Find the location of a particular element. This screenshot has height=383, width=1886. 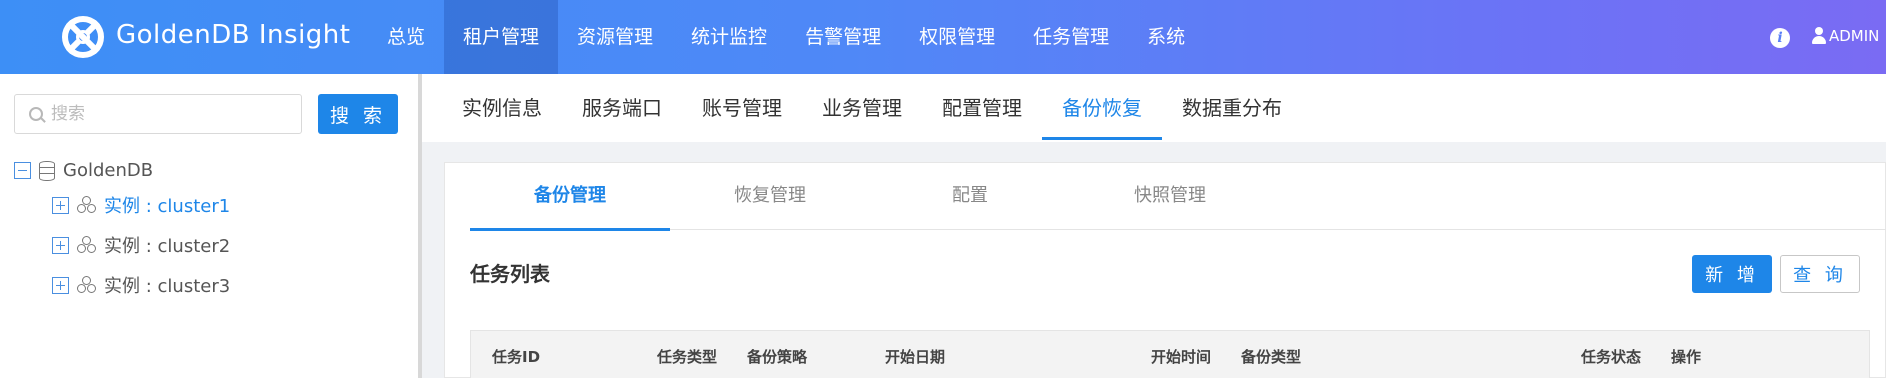

column-header-task-status: 任务状态 is located at coordinates (1611, 355).